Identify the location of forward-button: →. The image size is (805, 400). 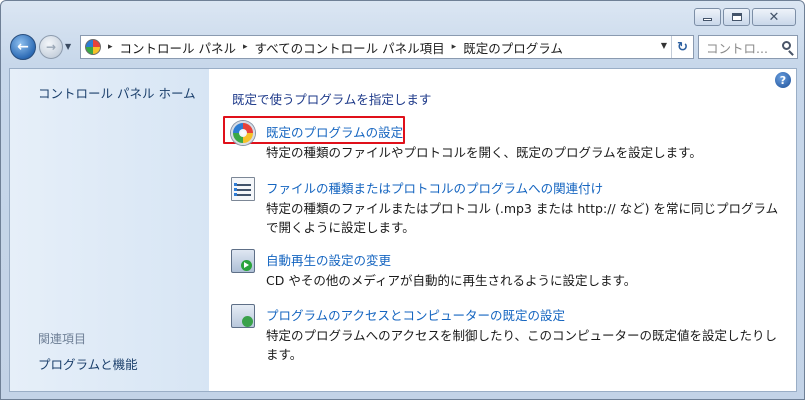
(51, 47).